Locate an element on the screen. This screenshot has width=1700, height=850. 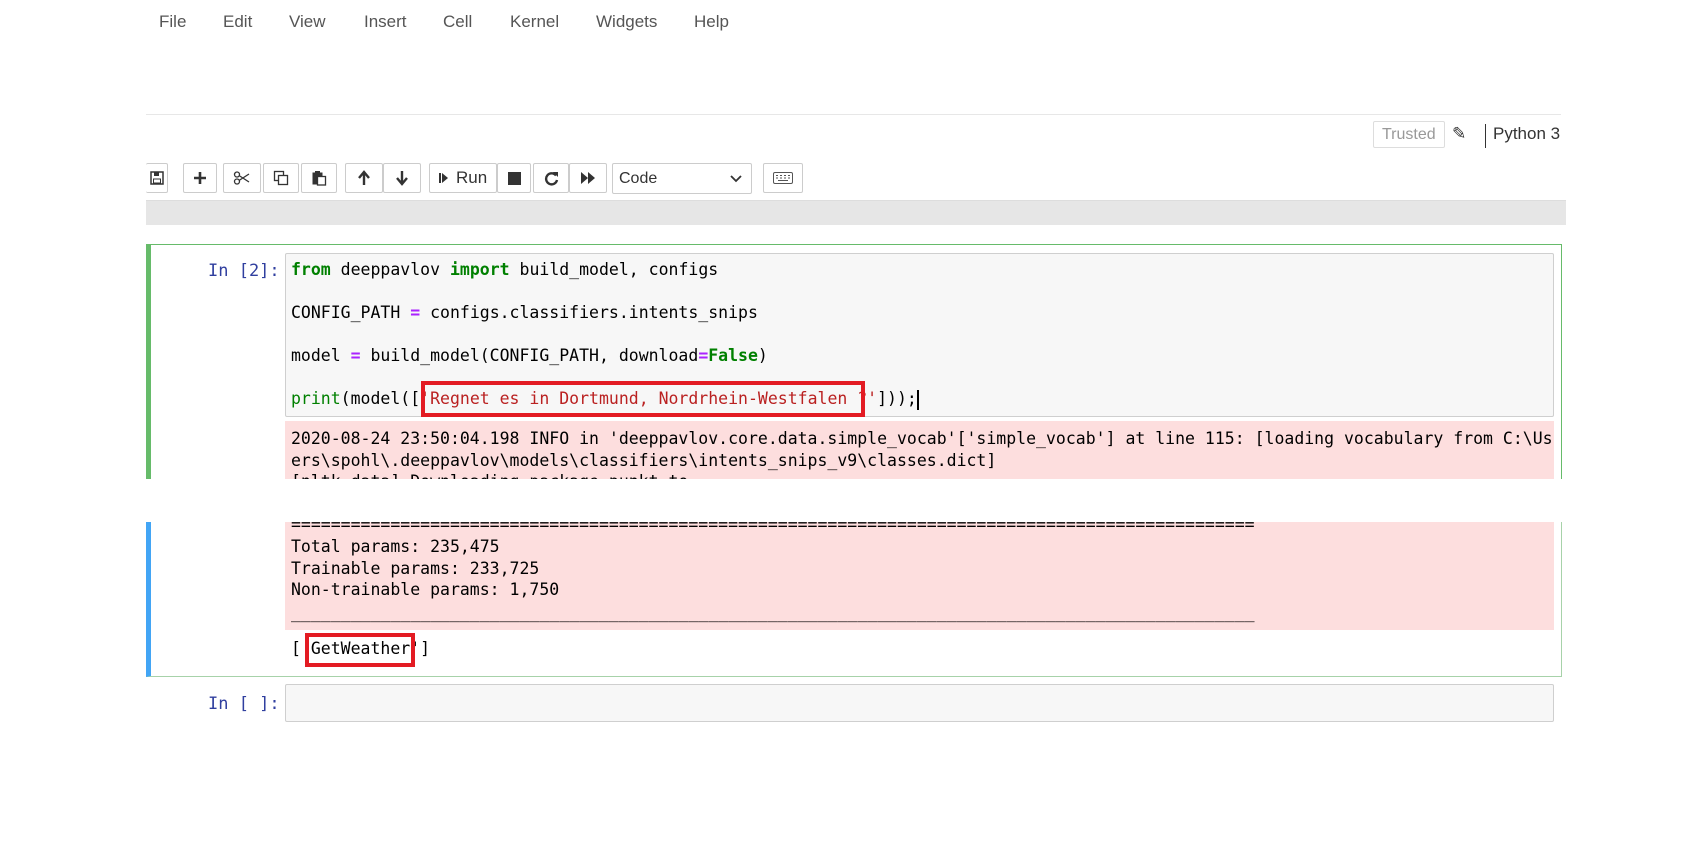
run-button: Run is located at coordinates (463, 178).